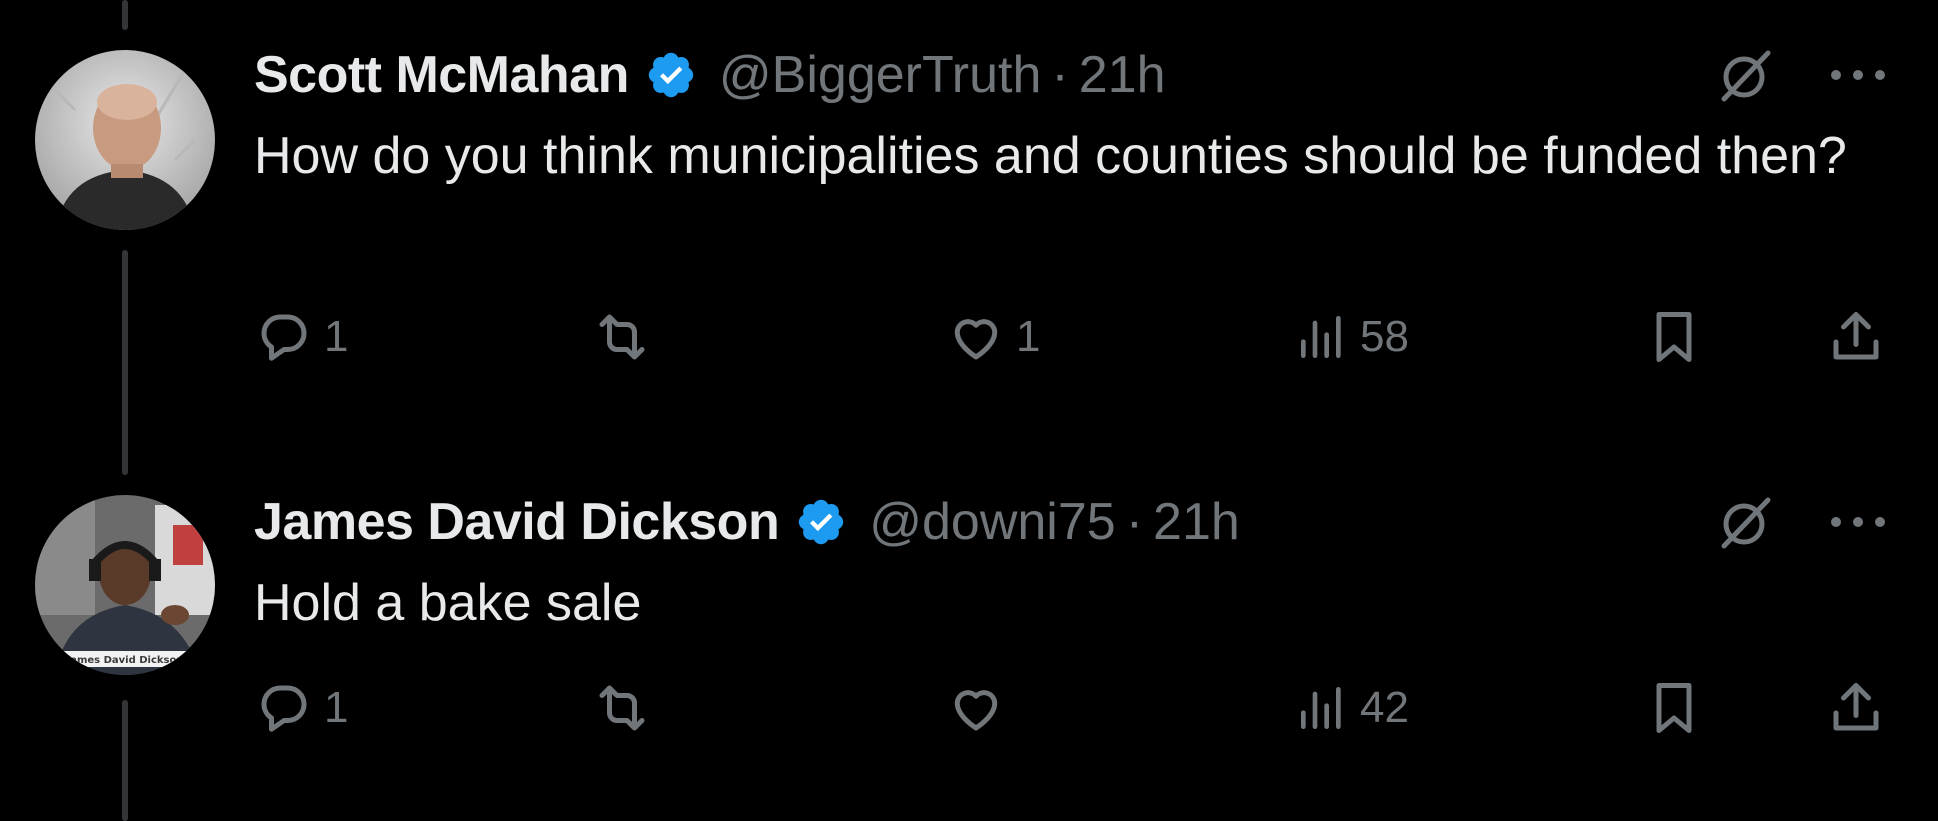 The width and height of the screenshot is (1938, 821). I want to click on handle: @downi75, so click(992, 522).